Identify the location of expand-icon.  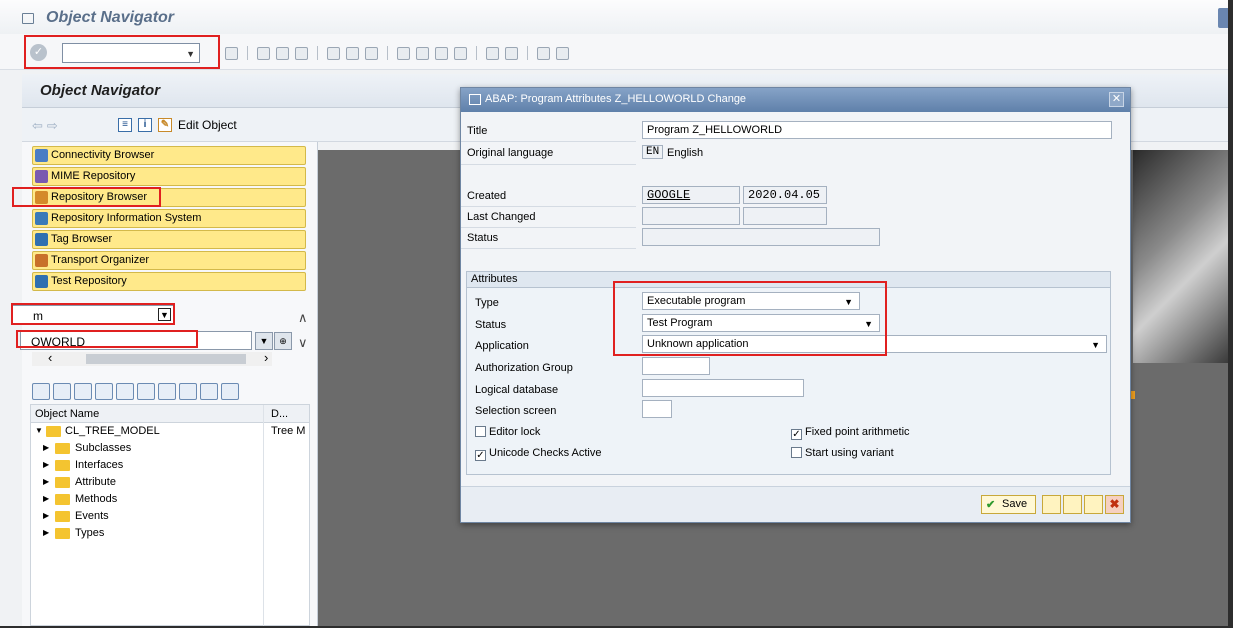
(125, 391).